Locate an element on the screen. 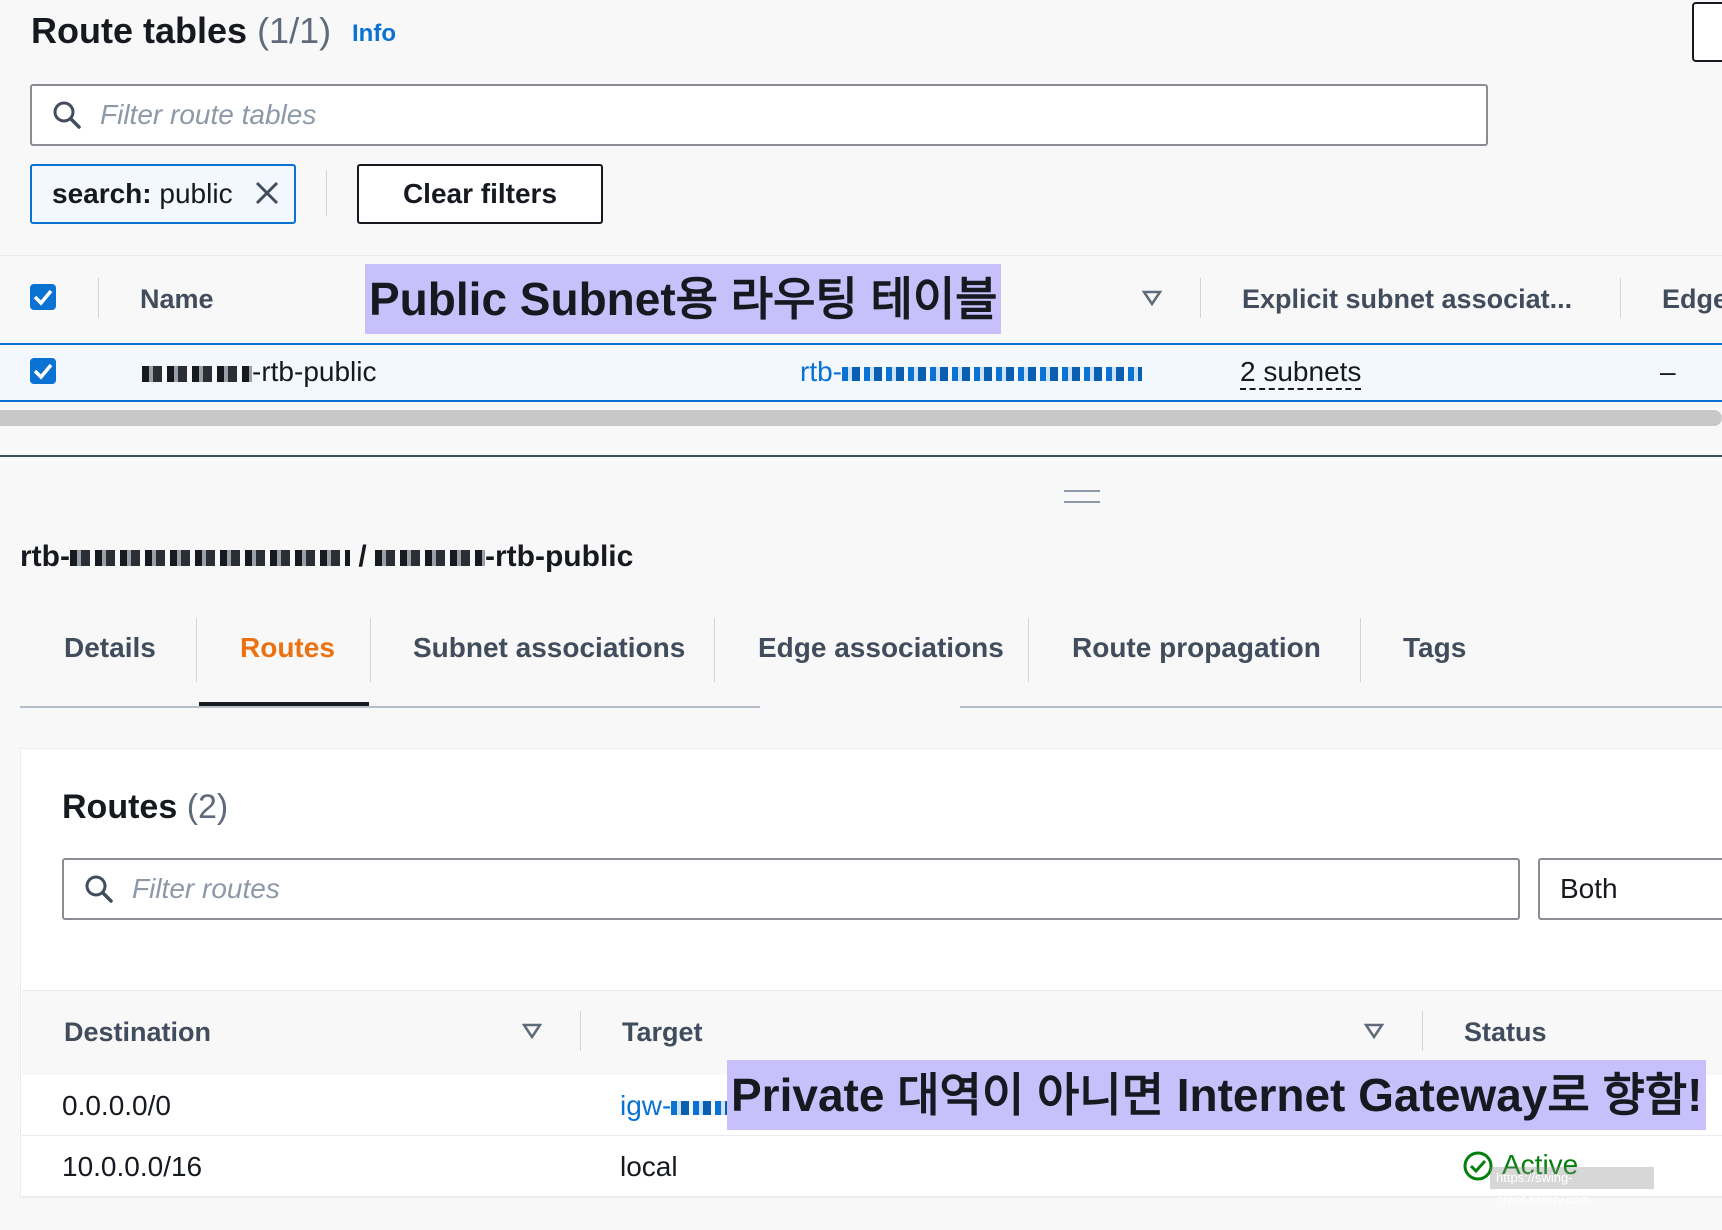  tab-edge-associations: Edge associations is located at coordinates (881, 648).